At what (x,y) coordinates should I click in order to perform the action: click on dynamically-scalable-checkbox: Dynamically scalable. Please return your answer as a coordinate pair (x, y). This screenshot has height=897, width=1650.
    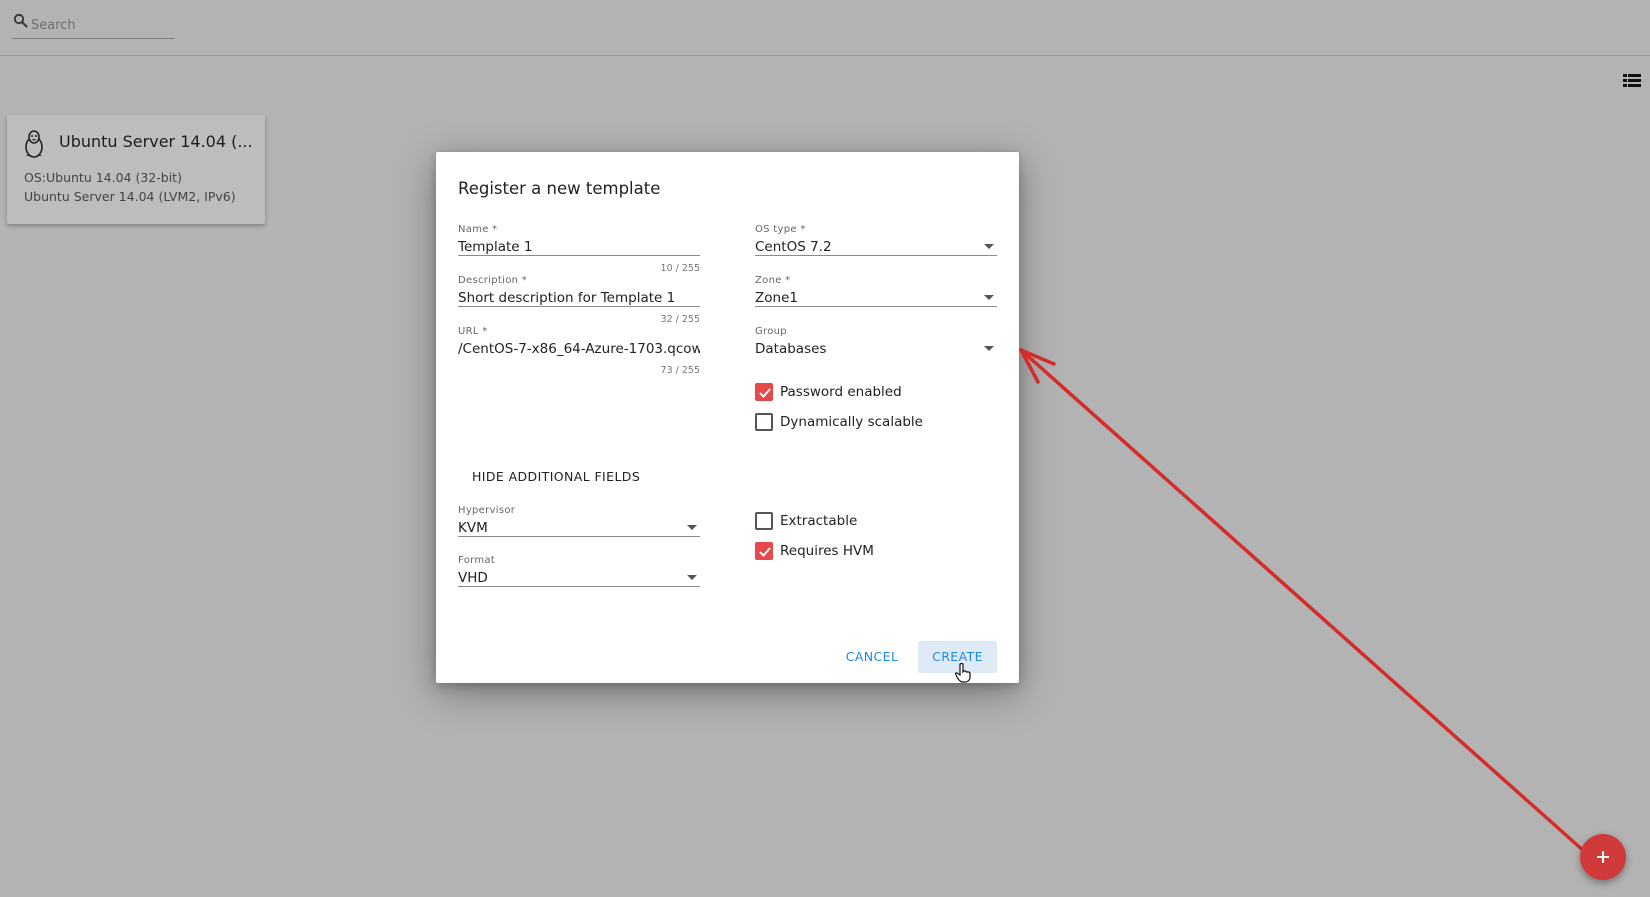
    Looking at the image, I should click on (855, 423).